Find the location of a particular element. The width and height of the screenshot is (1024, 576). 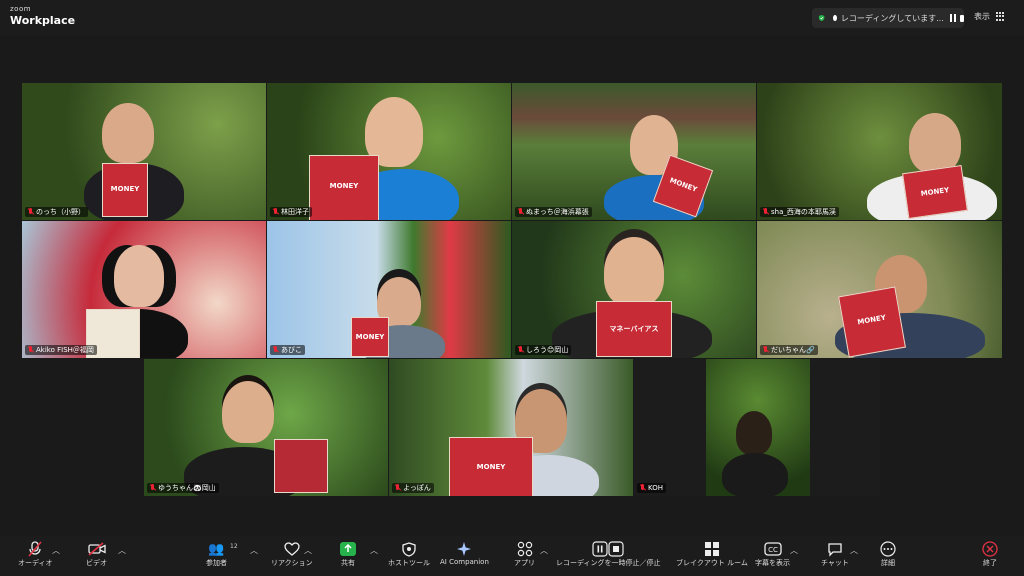

shield-icon is located at coordinates (409, 549).